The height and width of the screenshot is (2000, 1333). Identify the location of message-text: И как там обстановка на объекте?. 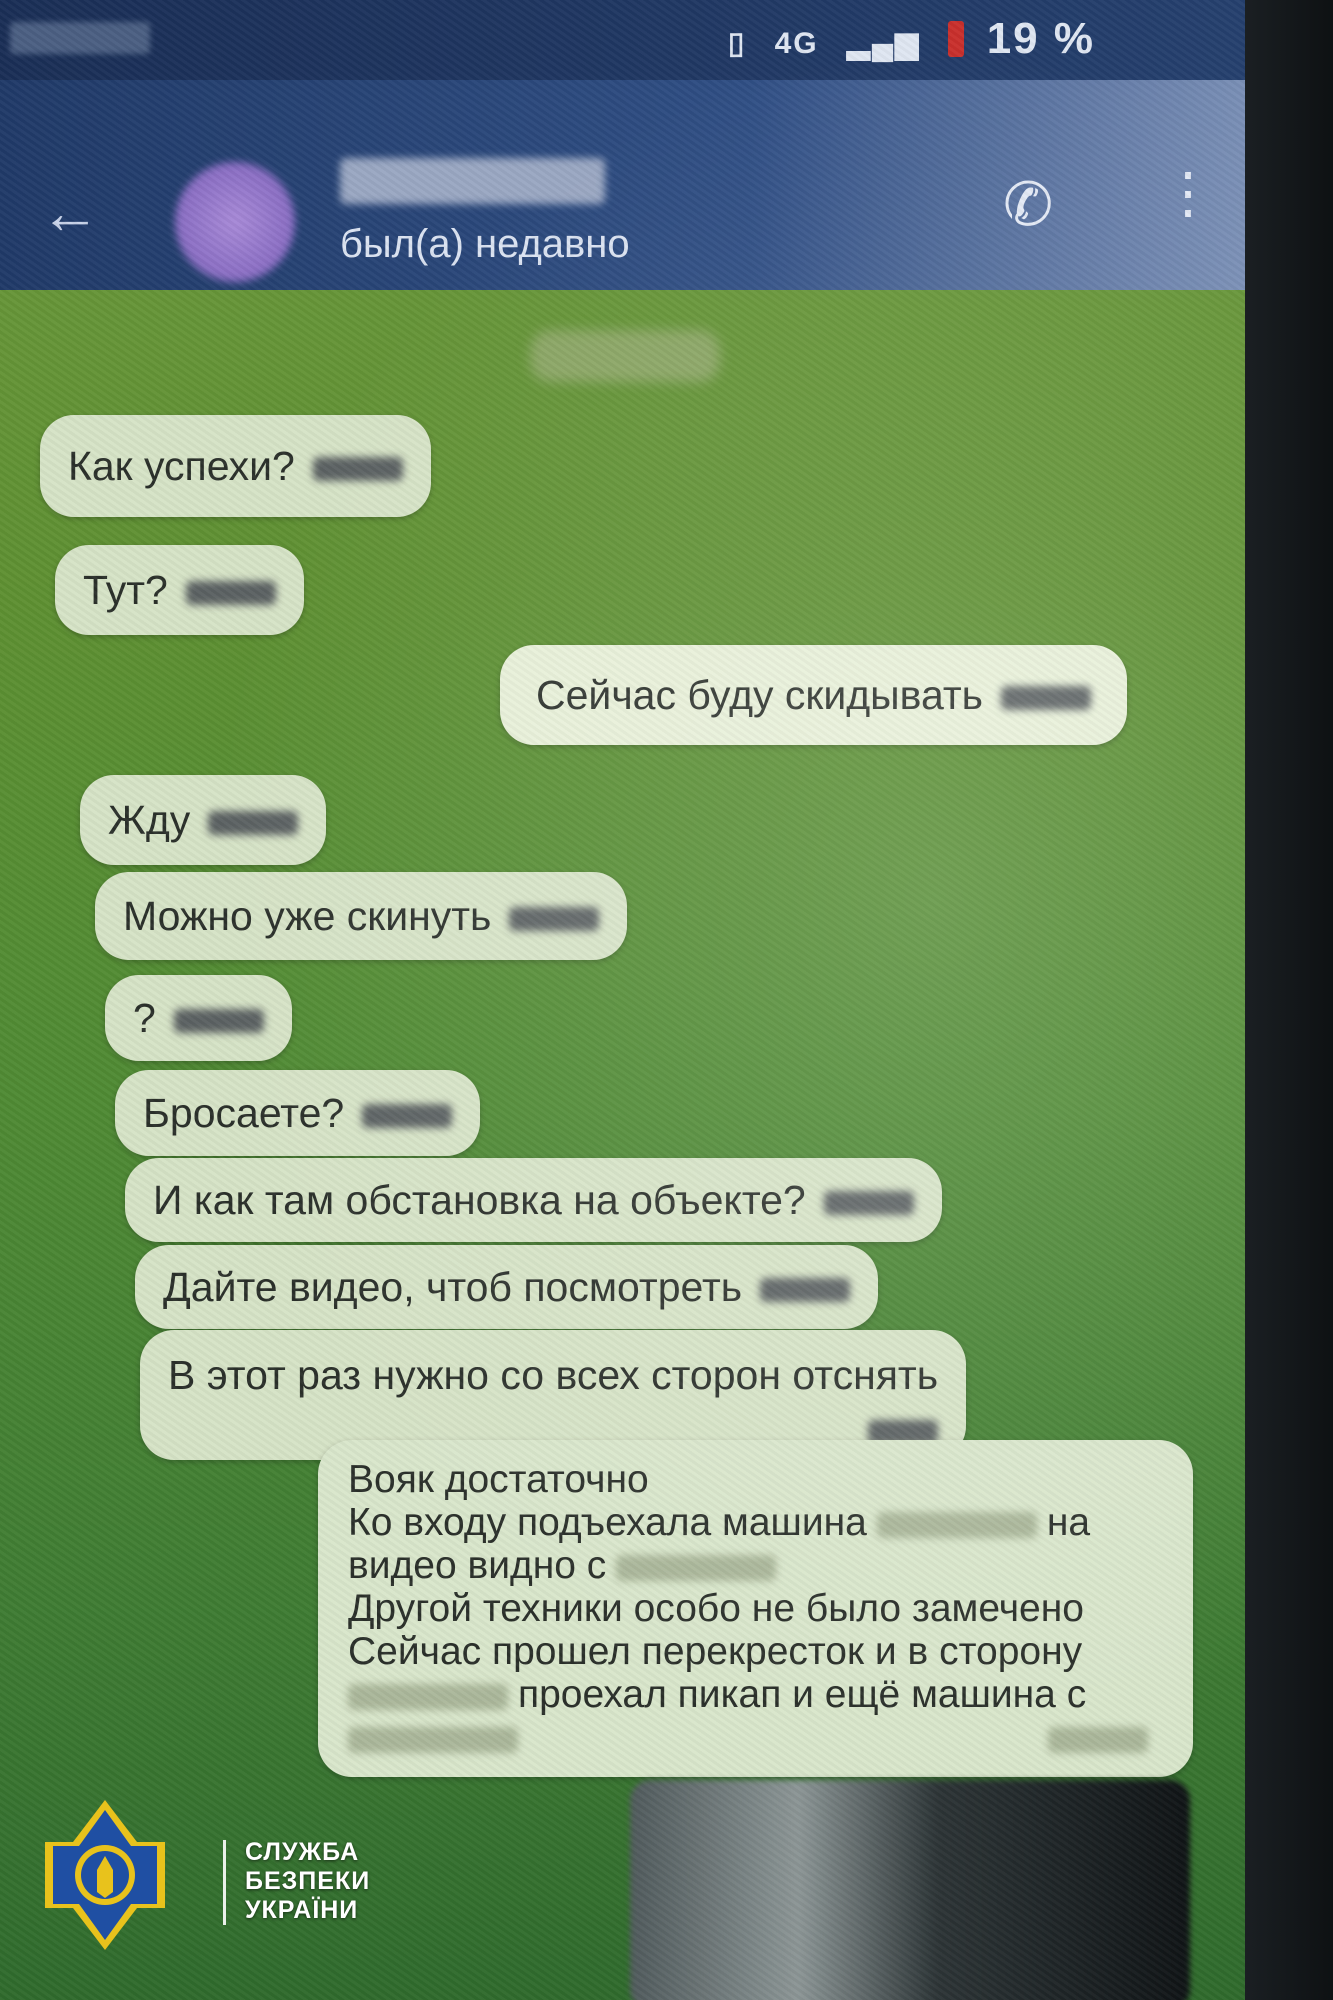
(479, 1200).